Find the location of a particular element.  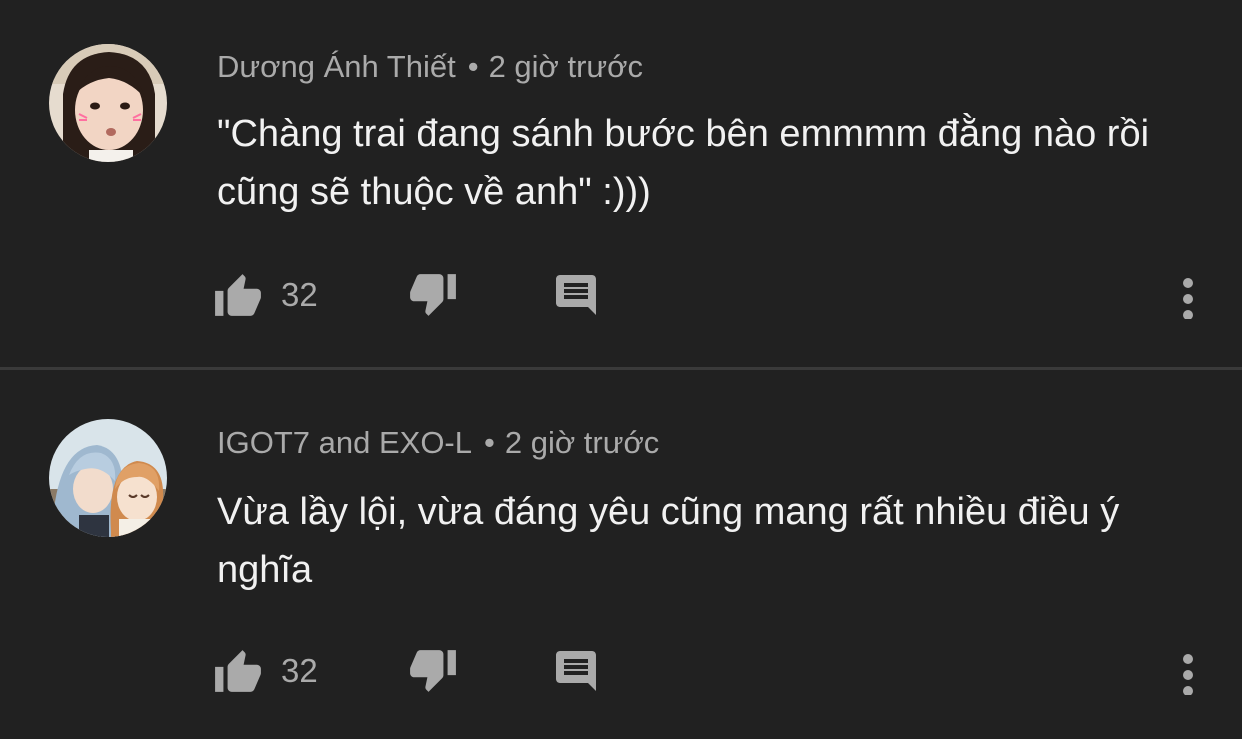

girl-selfie-avatar-icon is located at coordinates (108, 103).